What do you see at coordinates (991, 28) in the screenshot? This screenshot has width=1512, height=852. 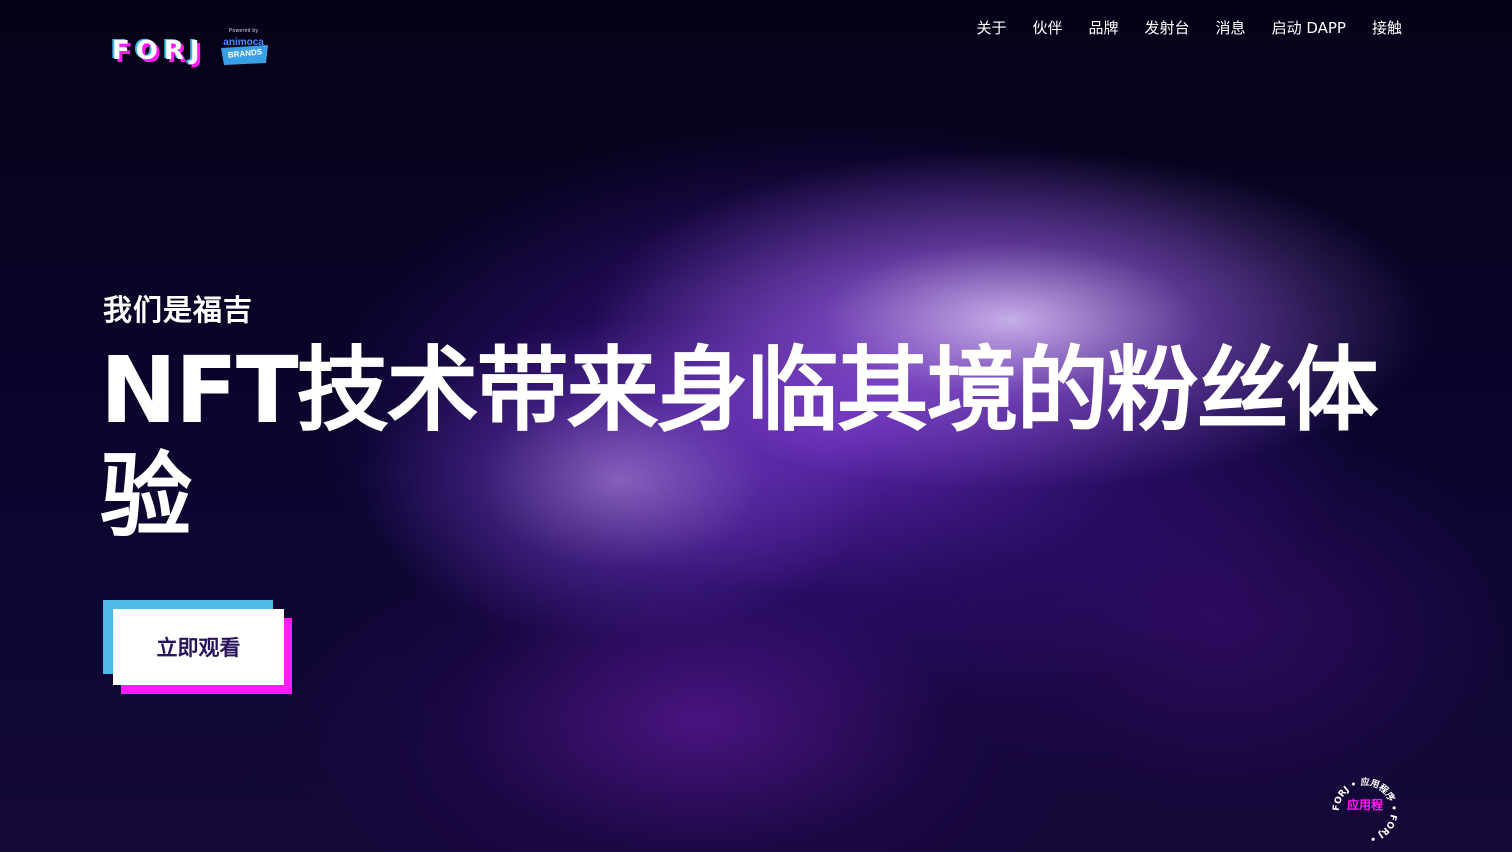 I see `nav-item-about: 关于` at bounding box center [991, 28].